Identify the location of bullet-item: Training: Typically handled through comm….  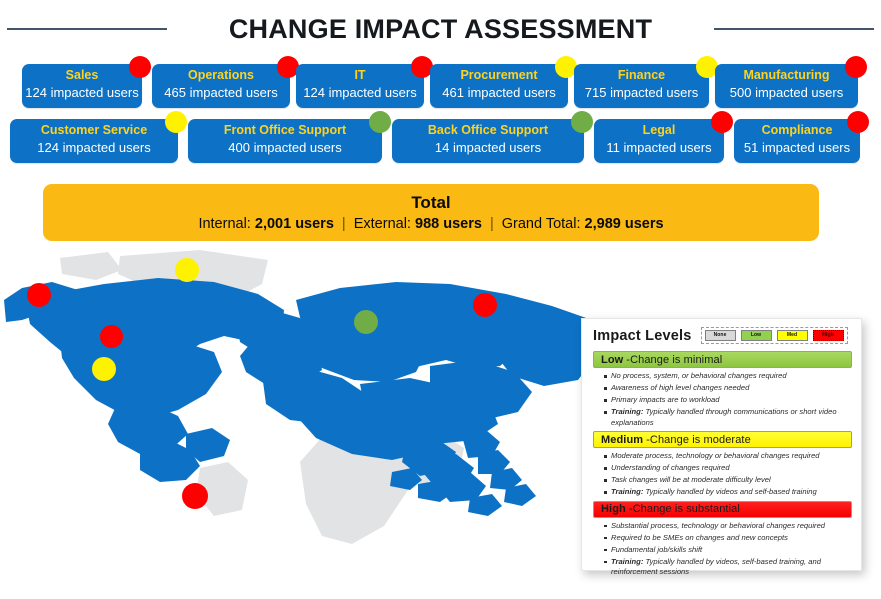
(727, 417).